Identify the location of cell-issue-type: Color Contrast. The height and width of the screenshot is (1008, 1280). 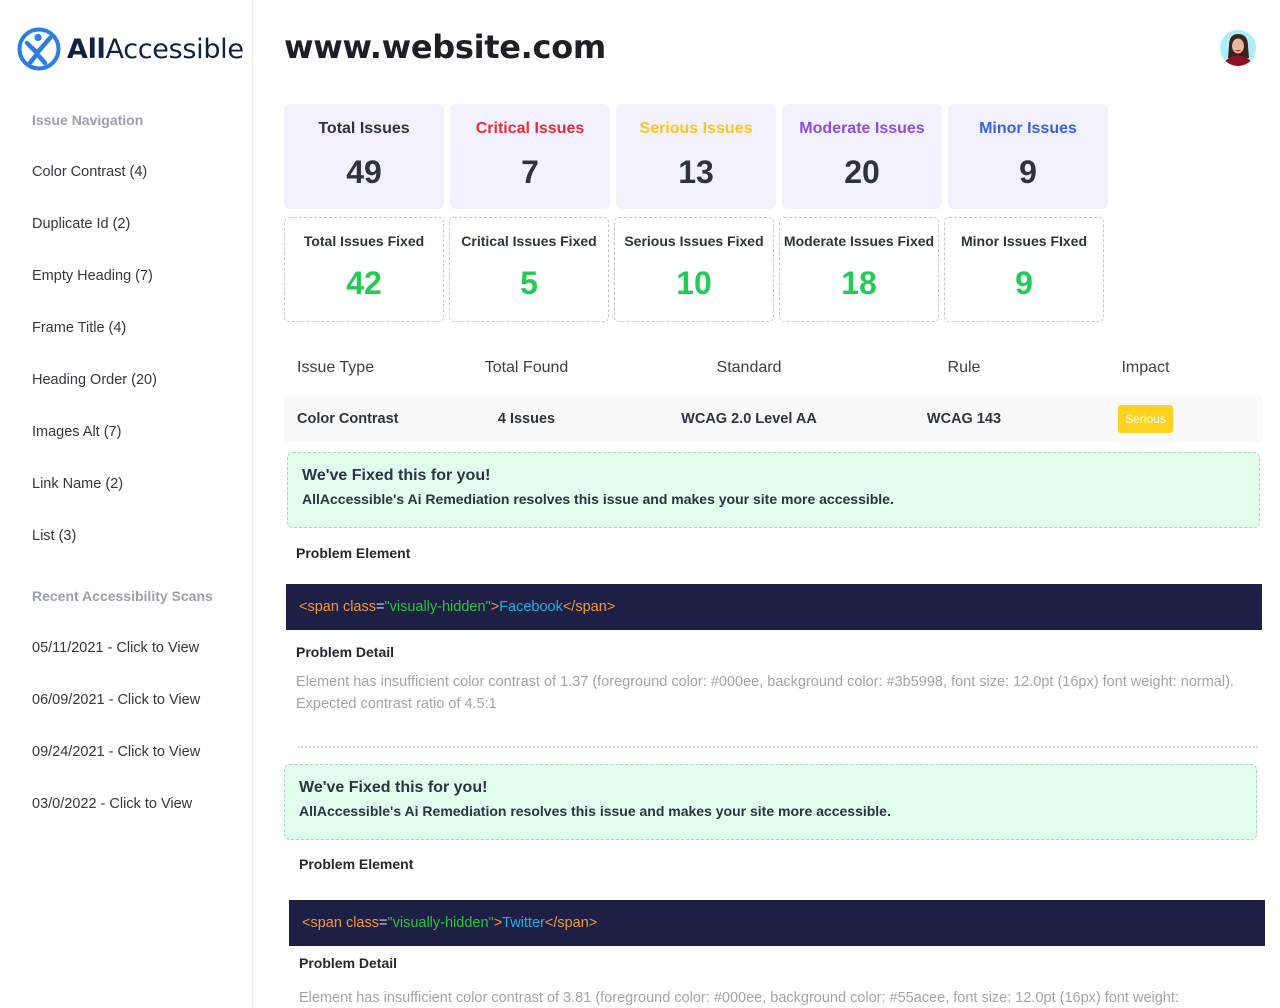
(348, 419).